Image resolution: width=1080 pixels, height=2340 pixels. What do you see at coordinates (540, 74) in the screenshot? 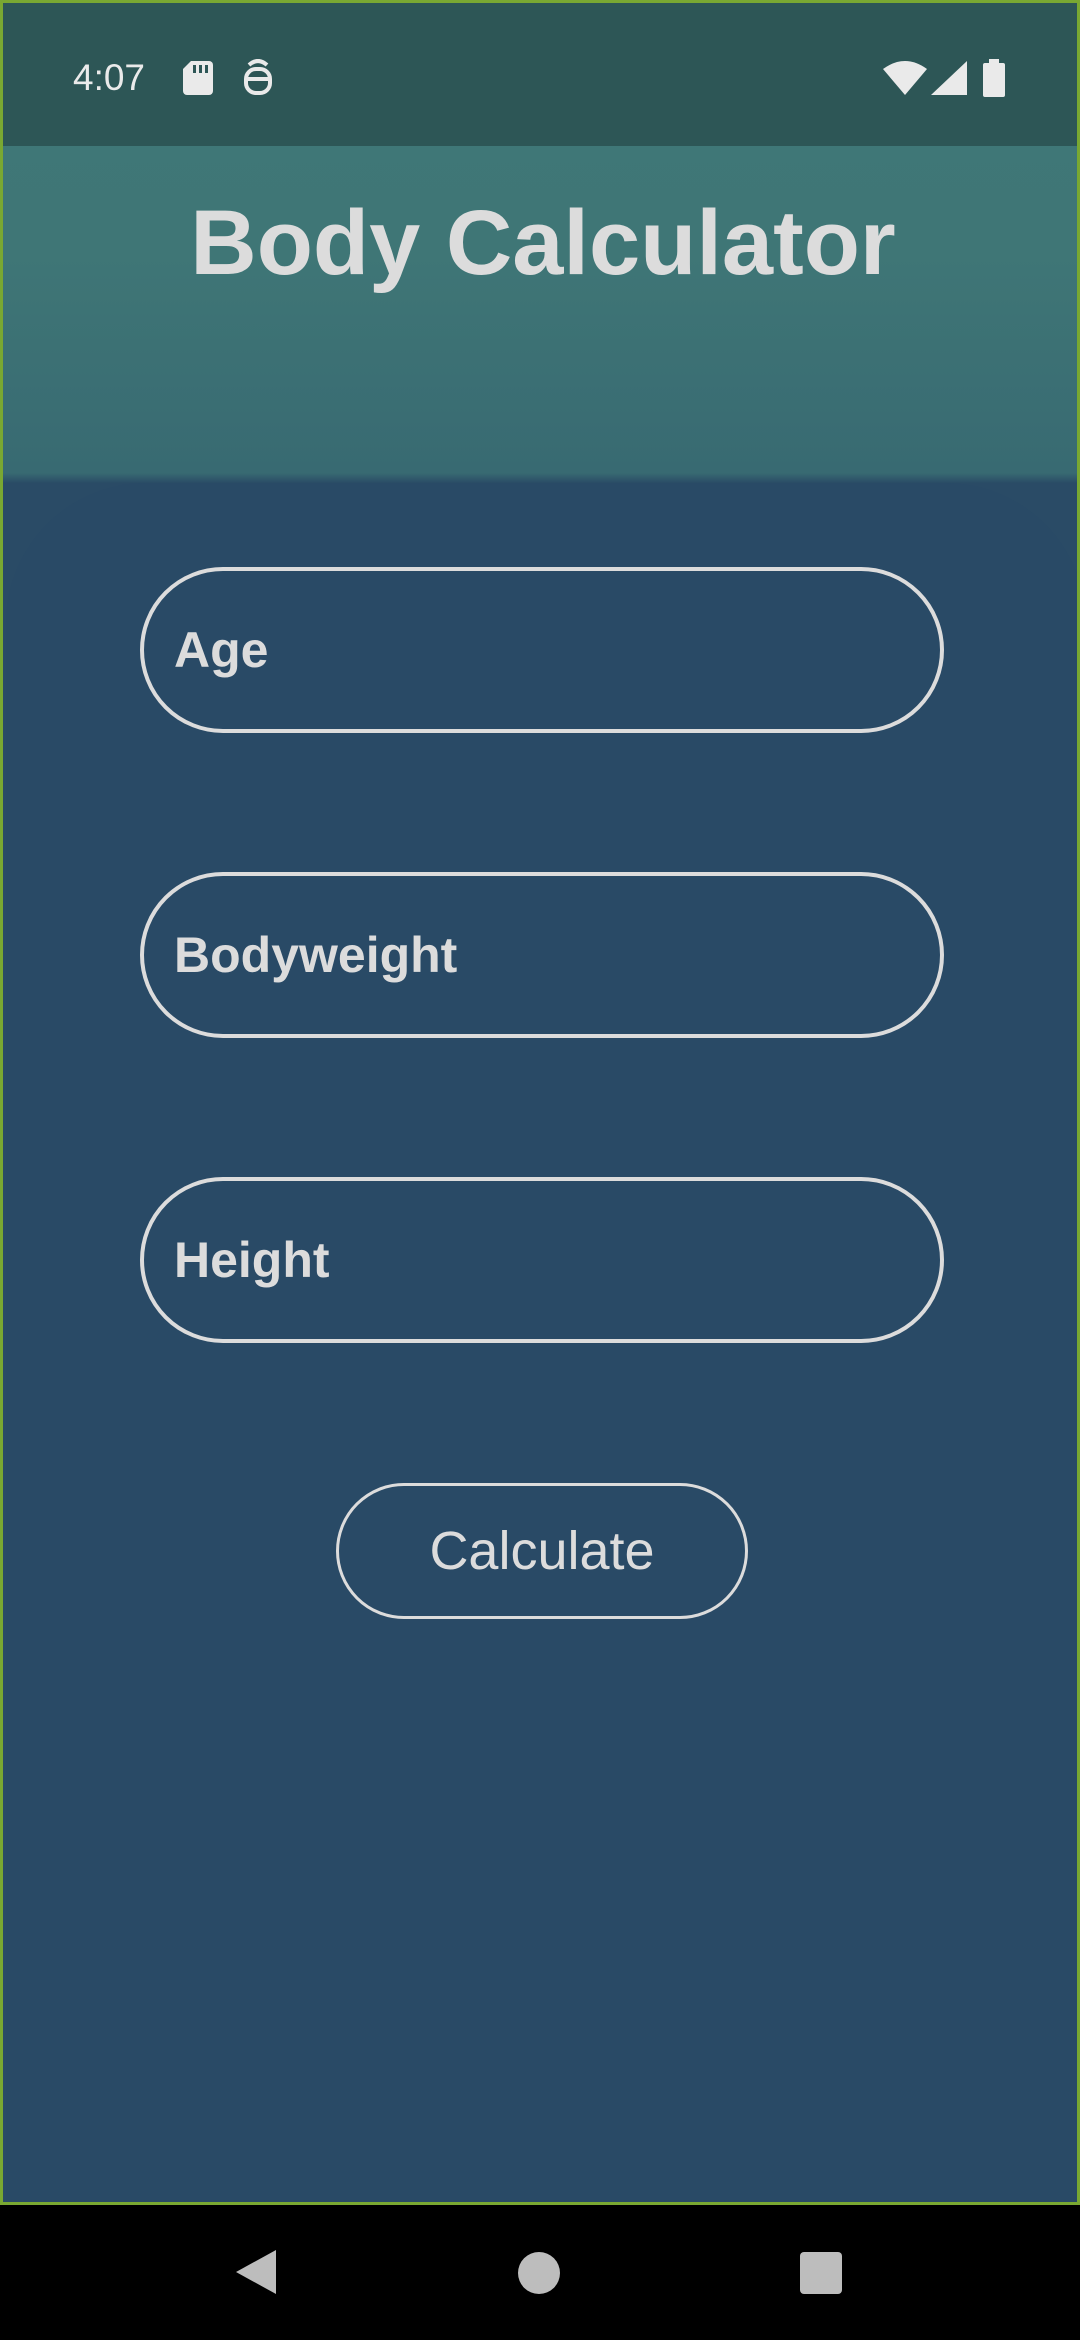
I see `status-bar: 4:07` at bounding box center [540, 74].